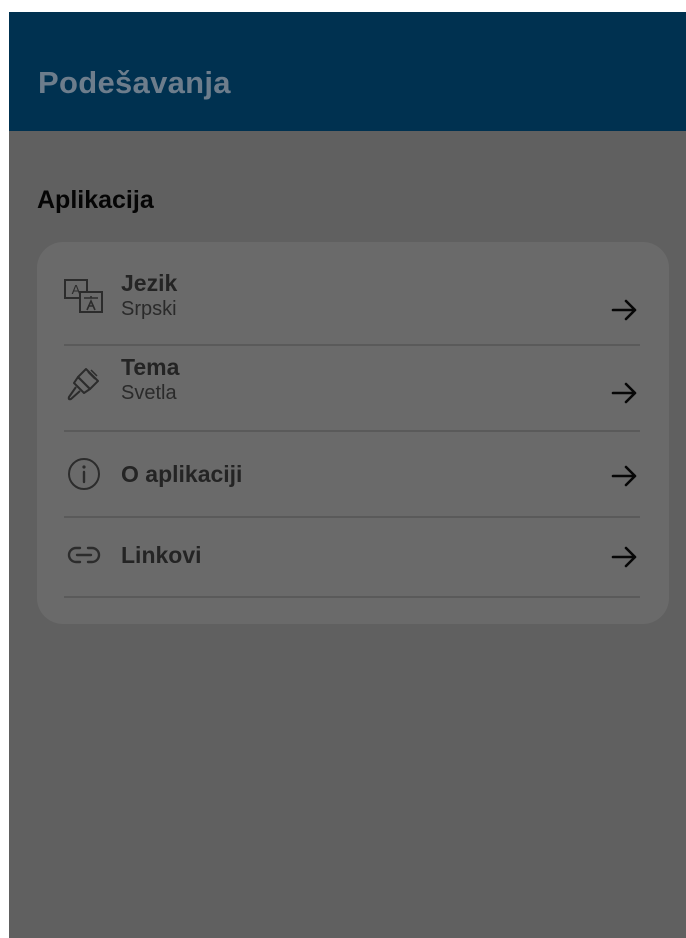  I want to click on paintbrush-icon, so click(84, 383).